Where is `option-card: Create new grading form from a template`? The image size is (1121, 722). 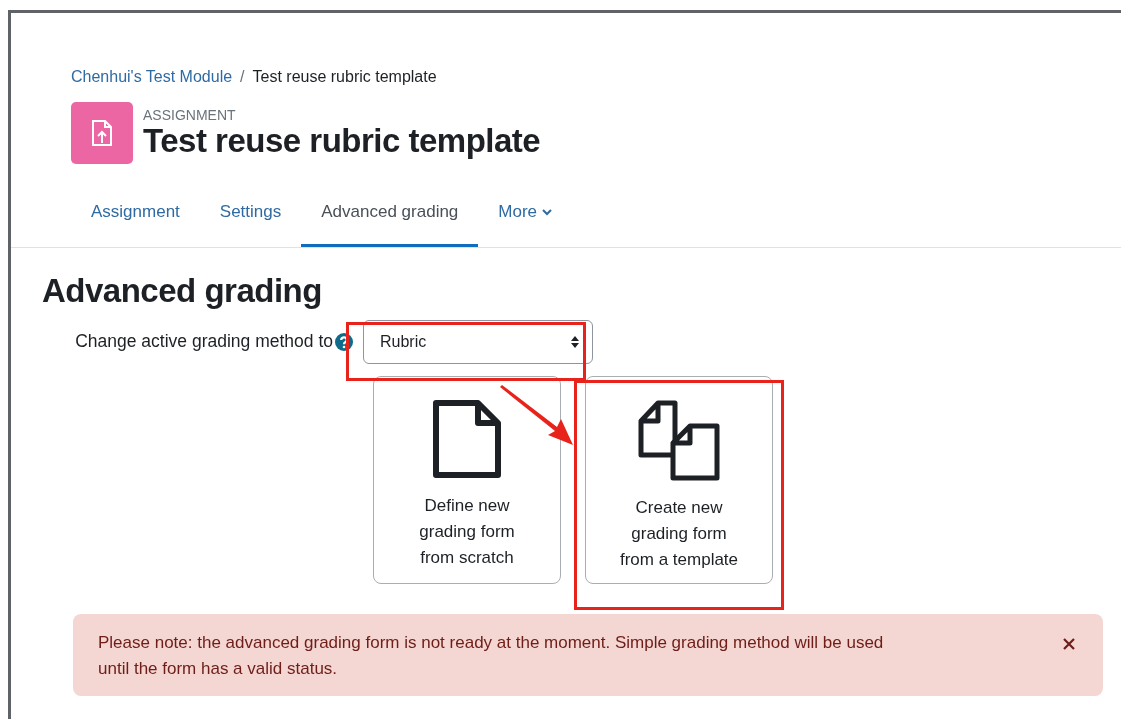
option-card: Create new grading form from a template is located at coordinates (679, 479).